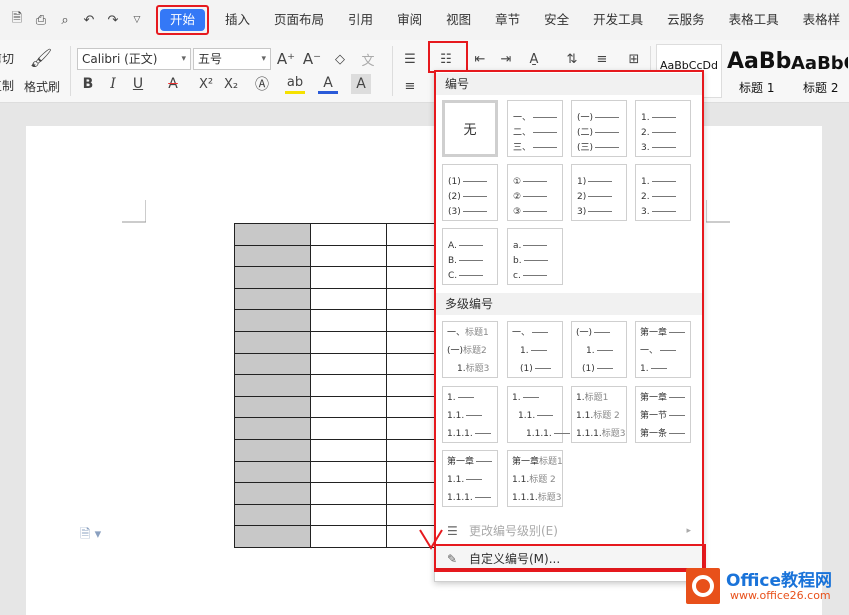 This screenshot has width=849, height=615. What do you see at coordinates (599, 192) in the screenshot?
I see `numbering-style-option: 1) 2) 3)` at bounding box center [599, 192].